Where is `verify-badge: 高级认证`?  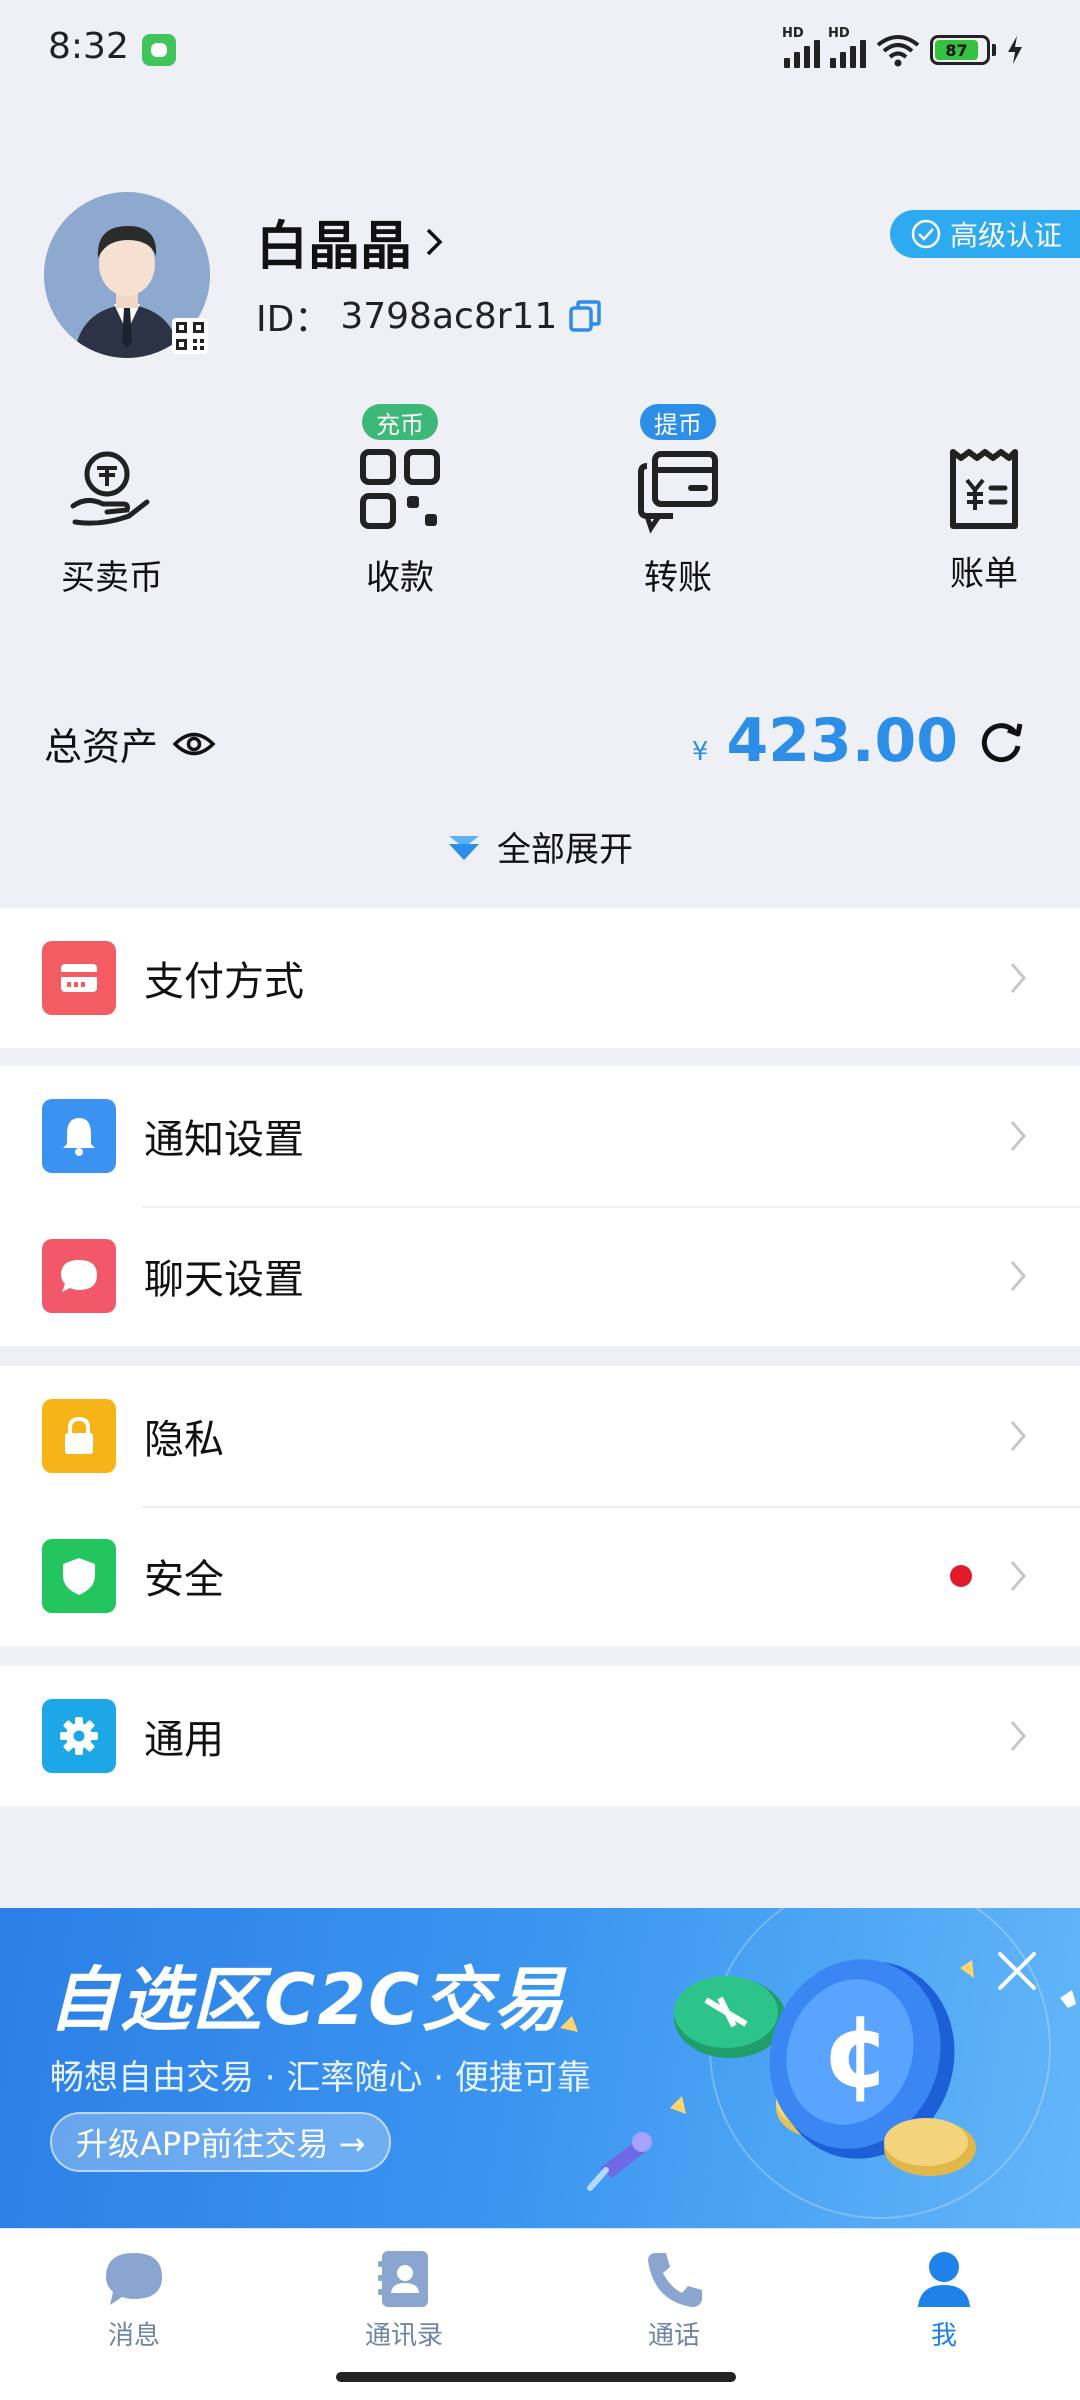 verify-badge: 高级认证 is located at coordinates (984, 234).